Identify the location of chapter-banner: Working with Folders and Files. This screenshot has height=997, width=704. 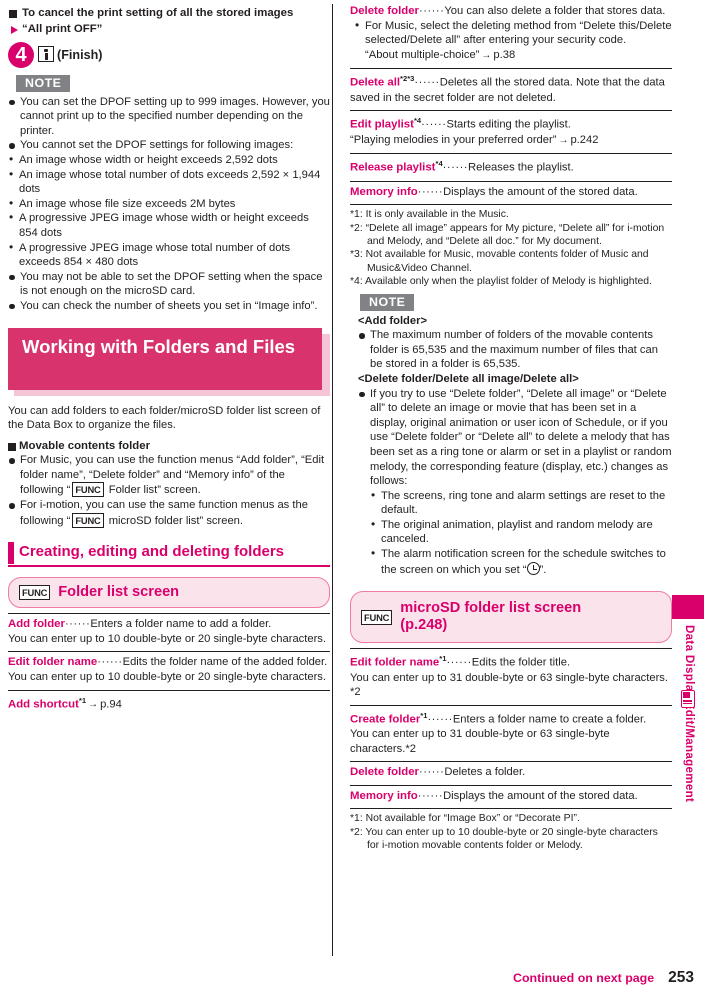
(169, 361).